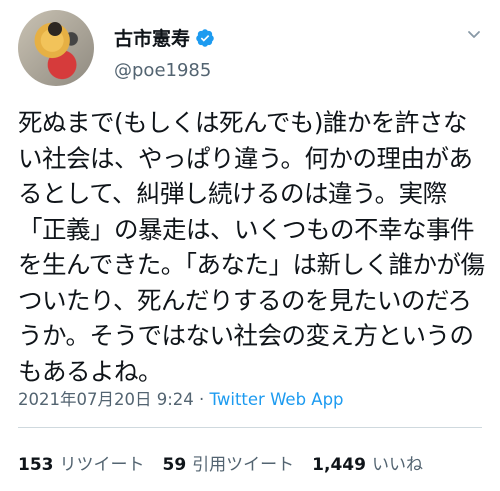 Image resolution: width=500 pixels, height=491 pixels. What do you see at coordinates (367, 462) in the screenshot?
I see `likes-stat: 1,449 いいね` at bounding box center [367, 462].